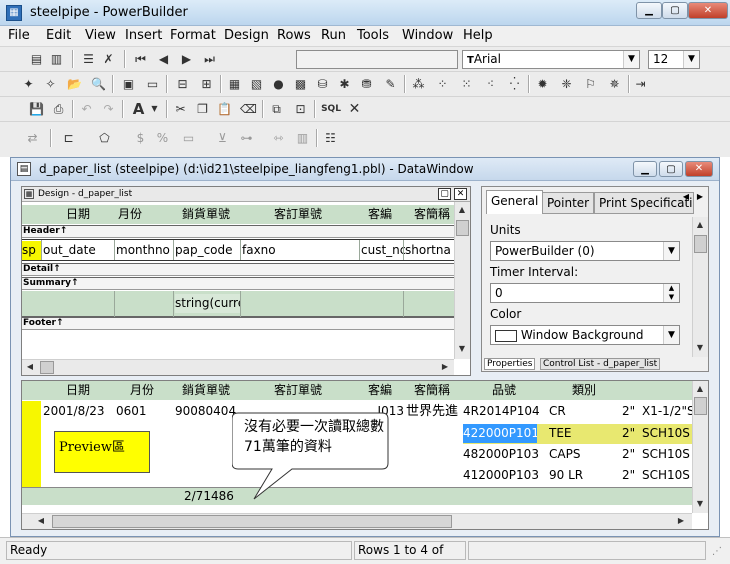 This screenshot has height=564, width=730. What do you see at coordinates (331, 109) in the screenshot?
I see `sql-icon: SQL` at bounding box center [331, 109].